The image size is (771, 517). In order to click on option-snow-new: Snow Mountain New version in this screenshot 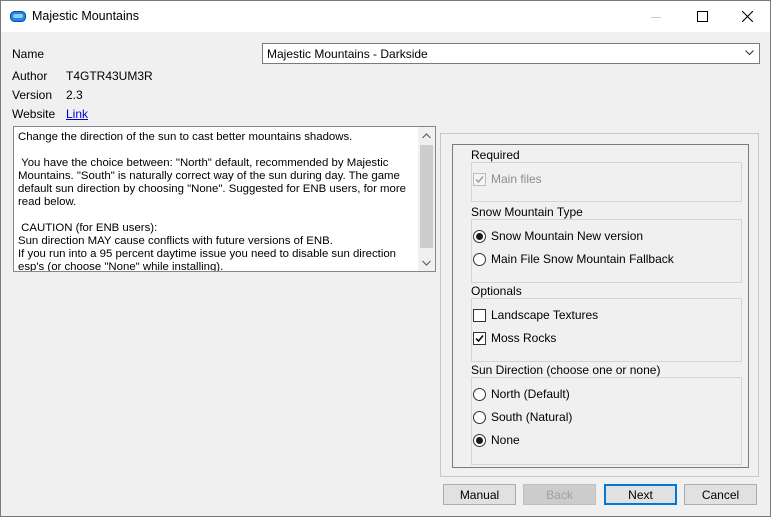, I will do `click(558, 236)`.